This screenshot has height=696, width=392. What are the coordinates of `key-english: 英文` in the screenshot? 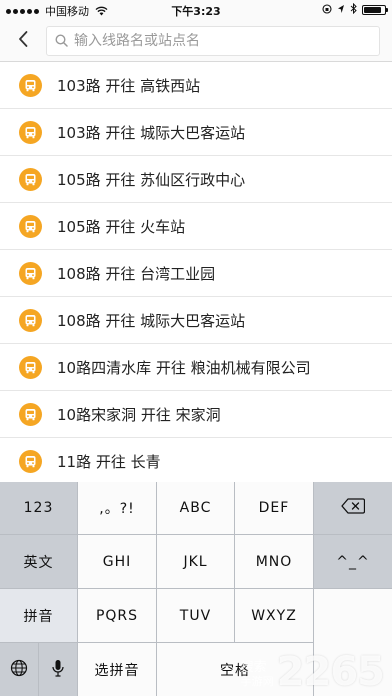 It's located at (39, 562).